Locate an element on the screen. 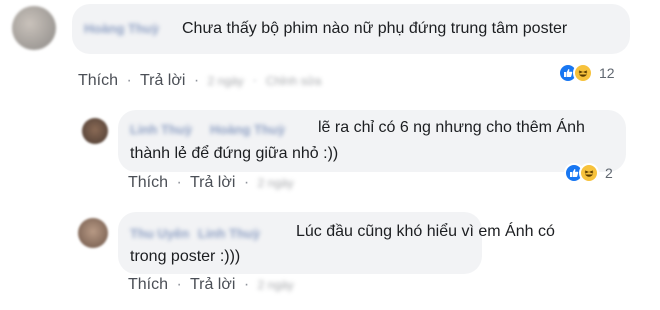 The image size is (660, 310). mentioned-user: Linh Thuỳ is located at coordinates (229, 233).